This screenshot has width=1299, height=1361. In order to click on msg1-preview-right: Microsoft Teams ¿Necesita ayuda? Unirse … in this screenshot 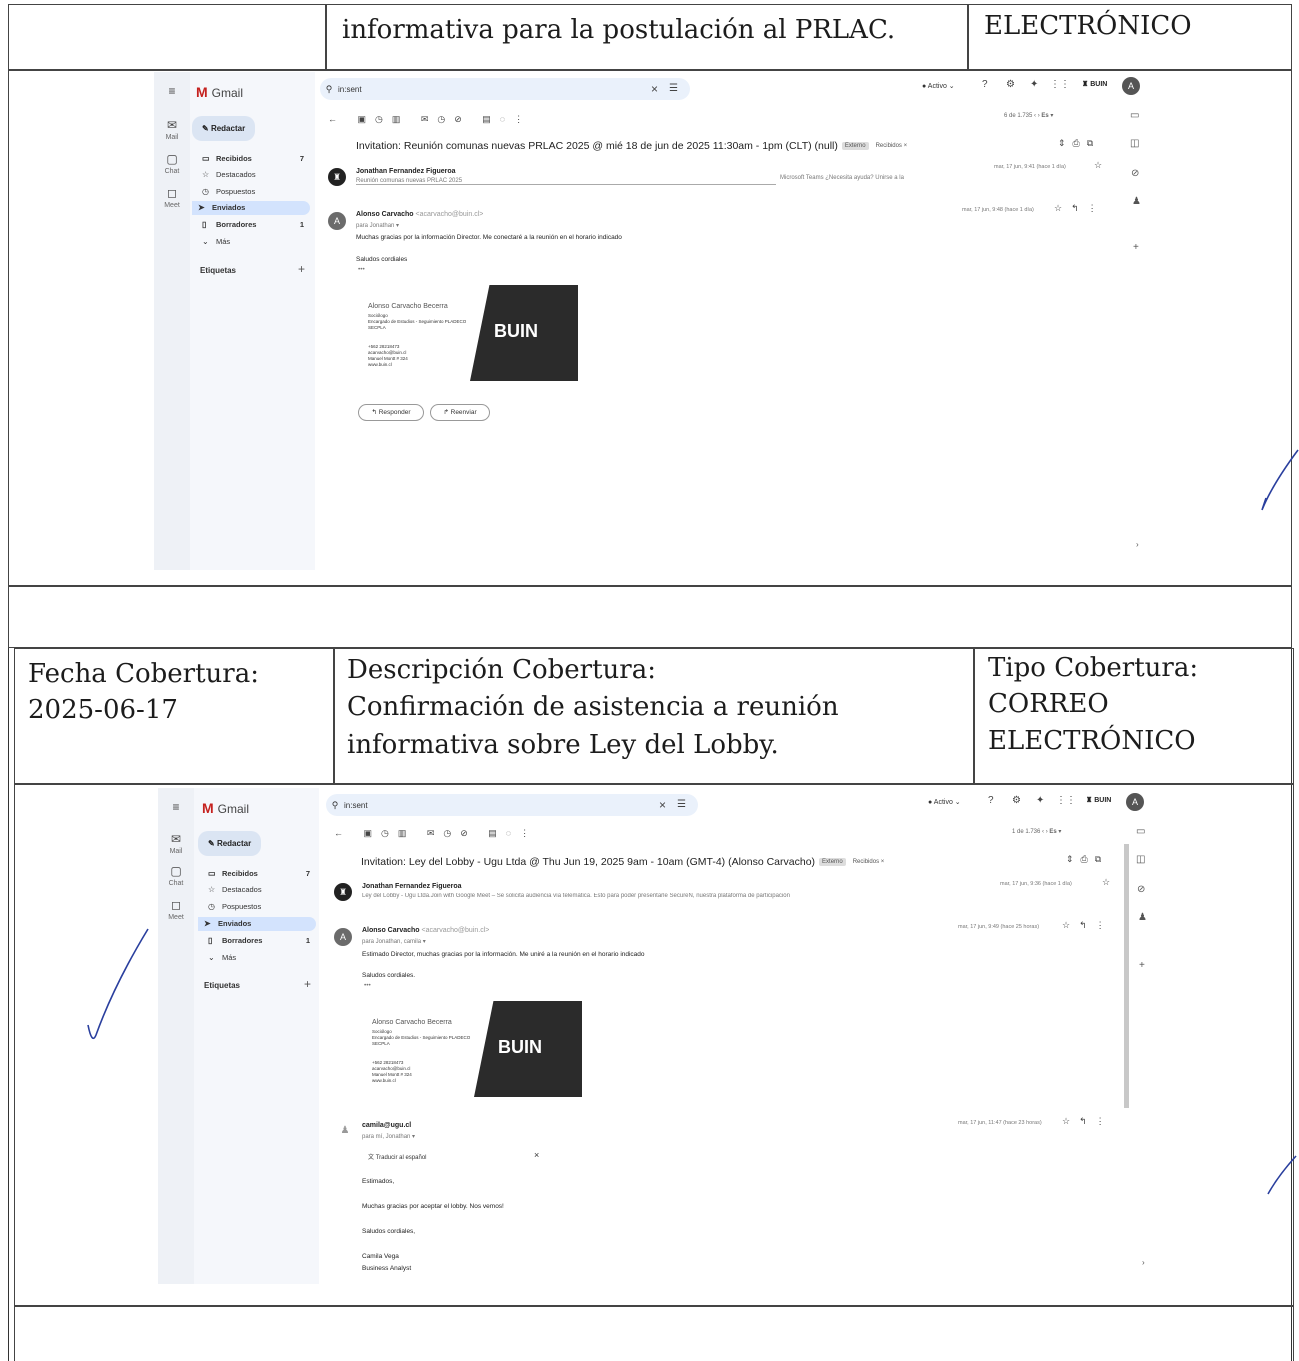, I will do `click(842, 178)`.